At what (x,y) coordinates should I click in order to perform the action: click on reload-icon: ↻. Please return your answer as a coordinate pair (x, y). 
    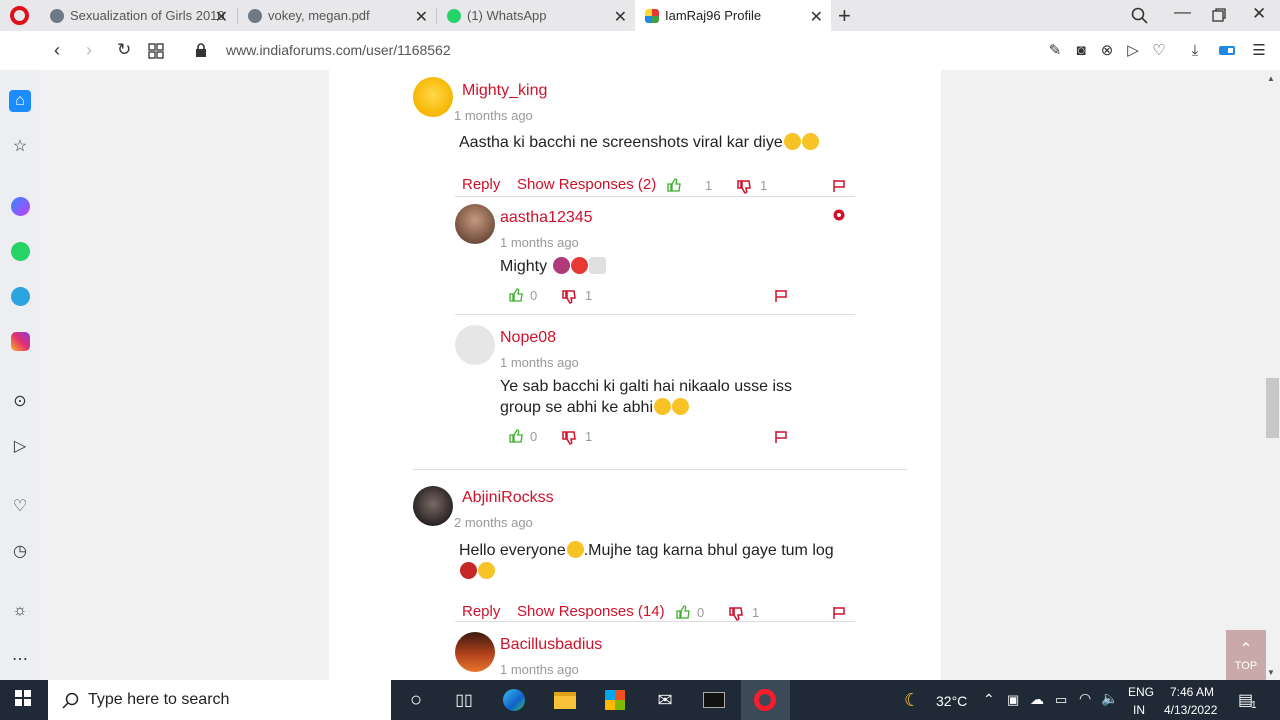
    Looking at the image, I should click on (124, 50).